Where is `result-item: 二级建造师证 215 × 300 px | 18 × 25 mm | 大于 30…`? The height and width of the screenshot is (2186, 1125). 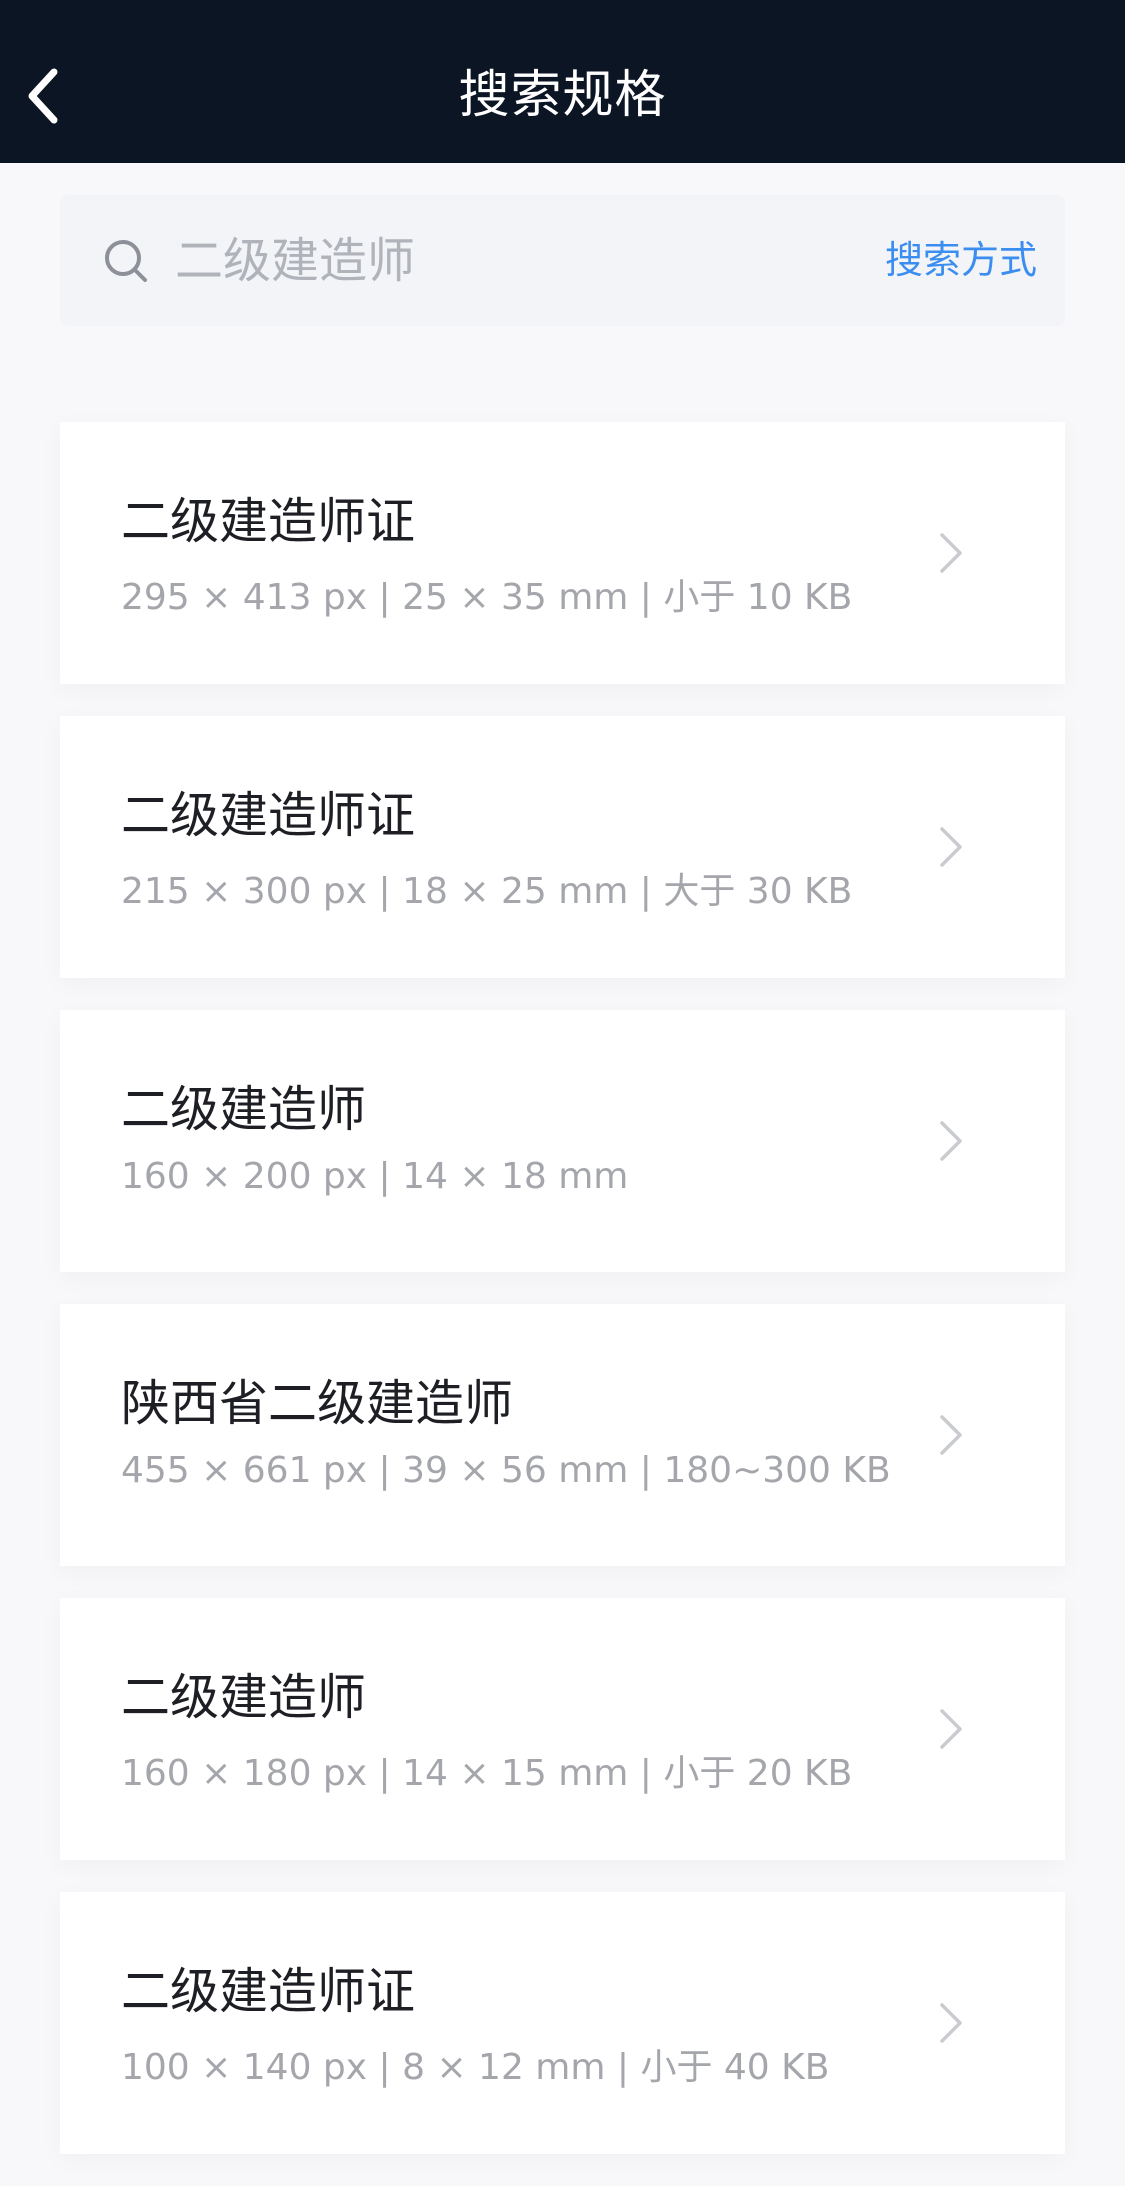
result-item: 二级建造师证 215 × 300 px | 18 × 25 mm | 大于 30… is located at coordinates (562, 847).